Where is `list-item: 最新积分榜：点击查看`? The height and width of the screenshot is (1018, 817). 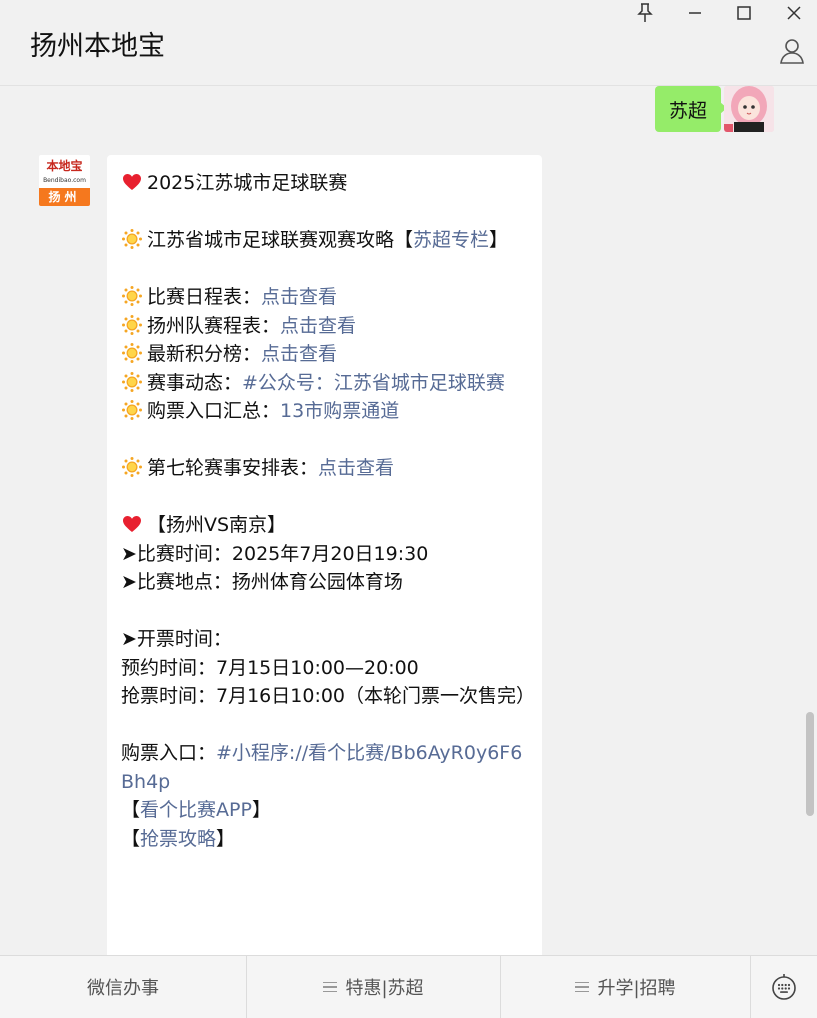 list-item: 最新积分榜：点击查看 is located at coordinates (324, 354).